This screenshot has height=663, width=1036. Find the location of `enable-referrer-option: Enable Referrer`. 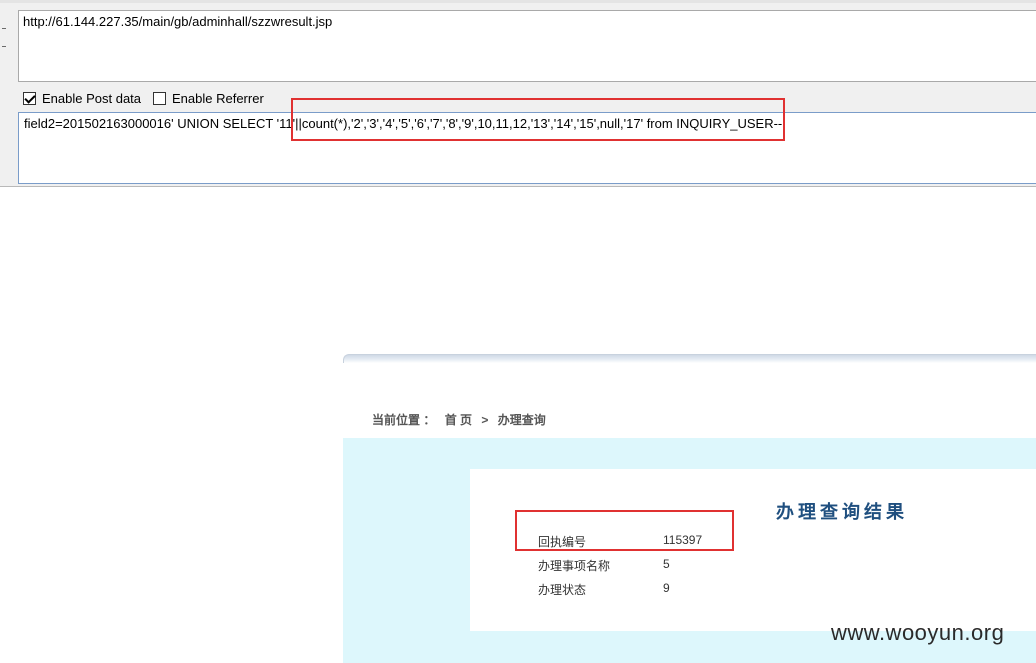

enable-referrer-option: Enable Referrer is located at coordinates (208, 98).